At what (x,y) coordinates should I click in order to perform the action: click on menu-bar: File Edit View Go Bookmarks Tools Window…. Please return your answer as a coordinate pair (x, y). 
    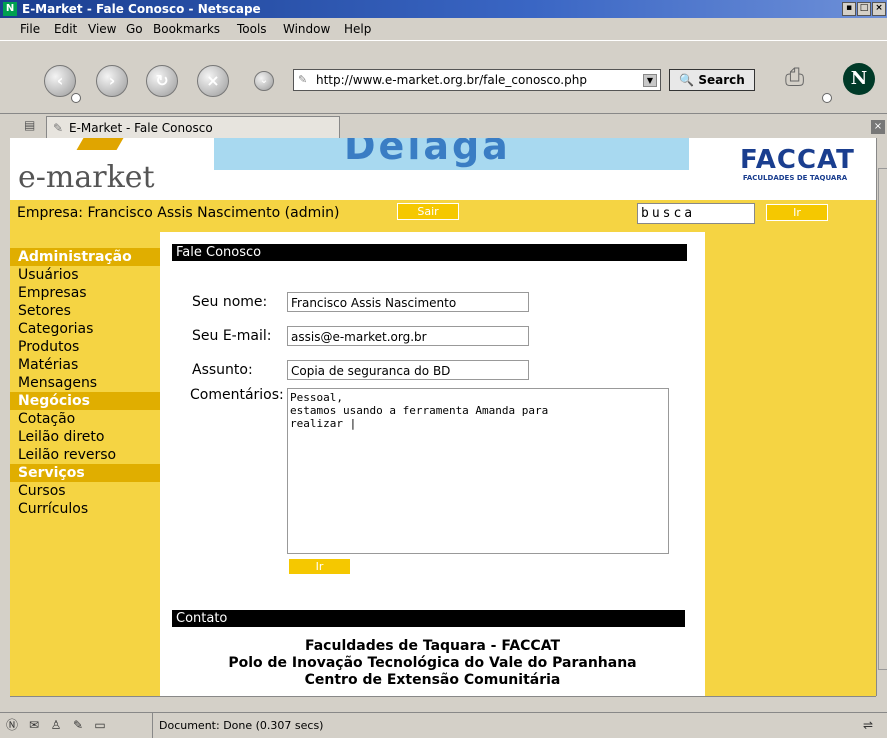
    Looking at the image, I should click on (443, 29).